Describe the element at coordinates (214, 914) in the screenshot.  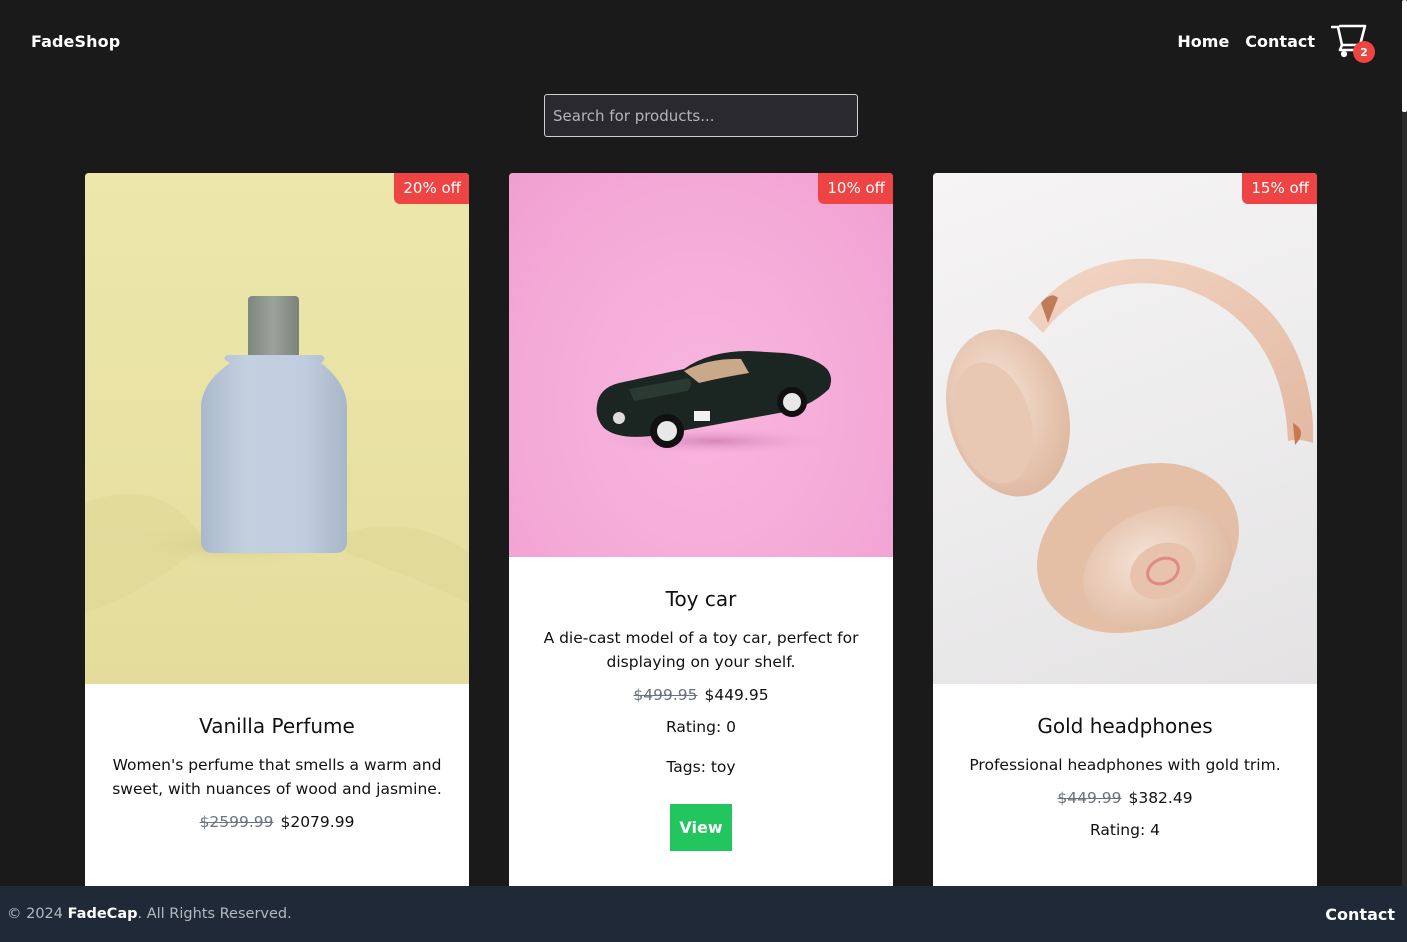
I see `copyright-suffix: . All Rights Reserved.` at that location.